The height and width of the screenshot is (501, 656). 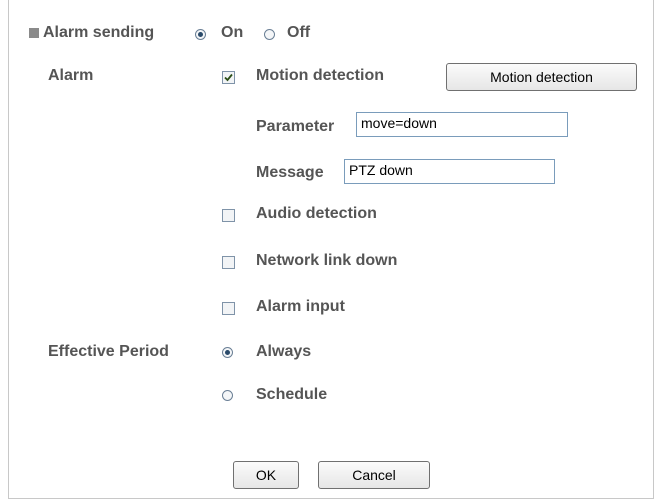 What do you see at coordinates (266, 475) in the screenshot?
I see `ok-button: OK` at bounding box center [266, 475].